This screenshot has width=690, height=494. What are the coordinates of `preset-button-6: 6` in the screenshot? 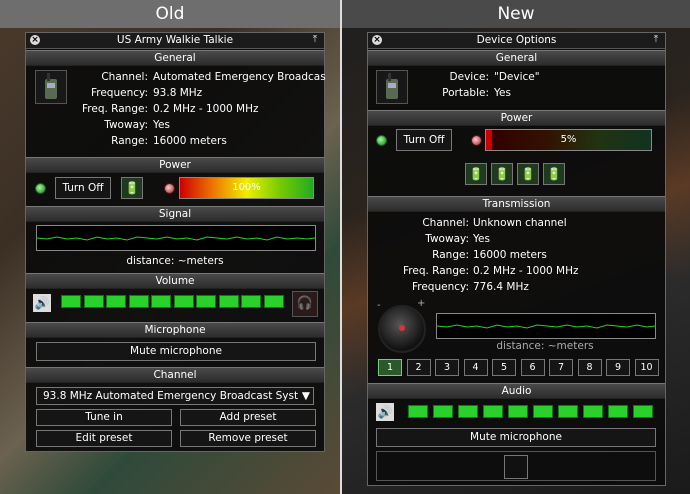 It's located at (532, 367).